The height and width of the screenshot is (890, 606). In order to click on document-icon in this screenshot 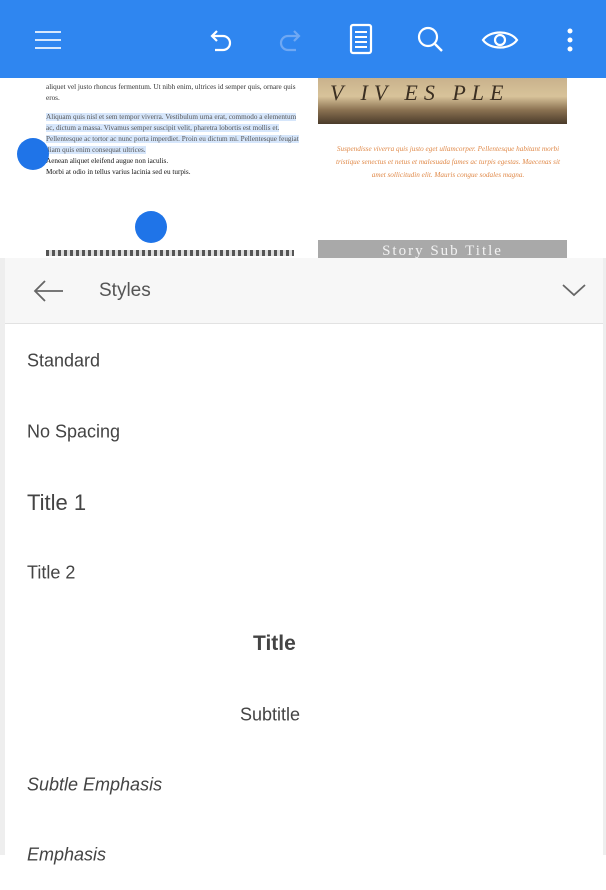, I will do `click(361, 40)`.